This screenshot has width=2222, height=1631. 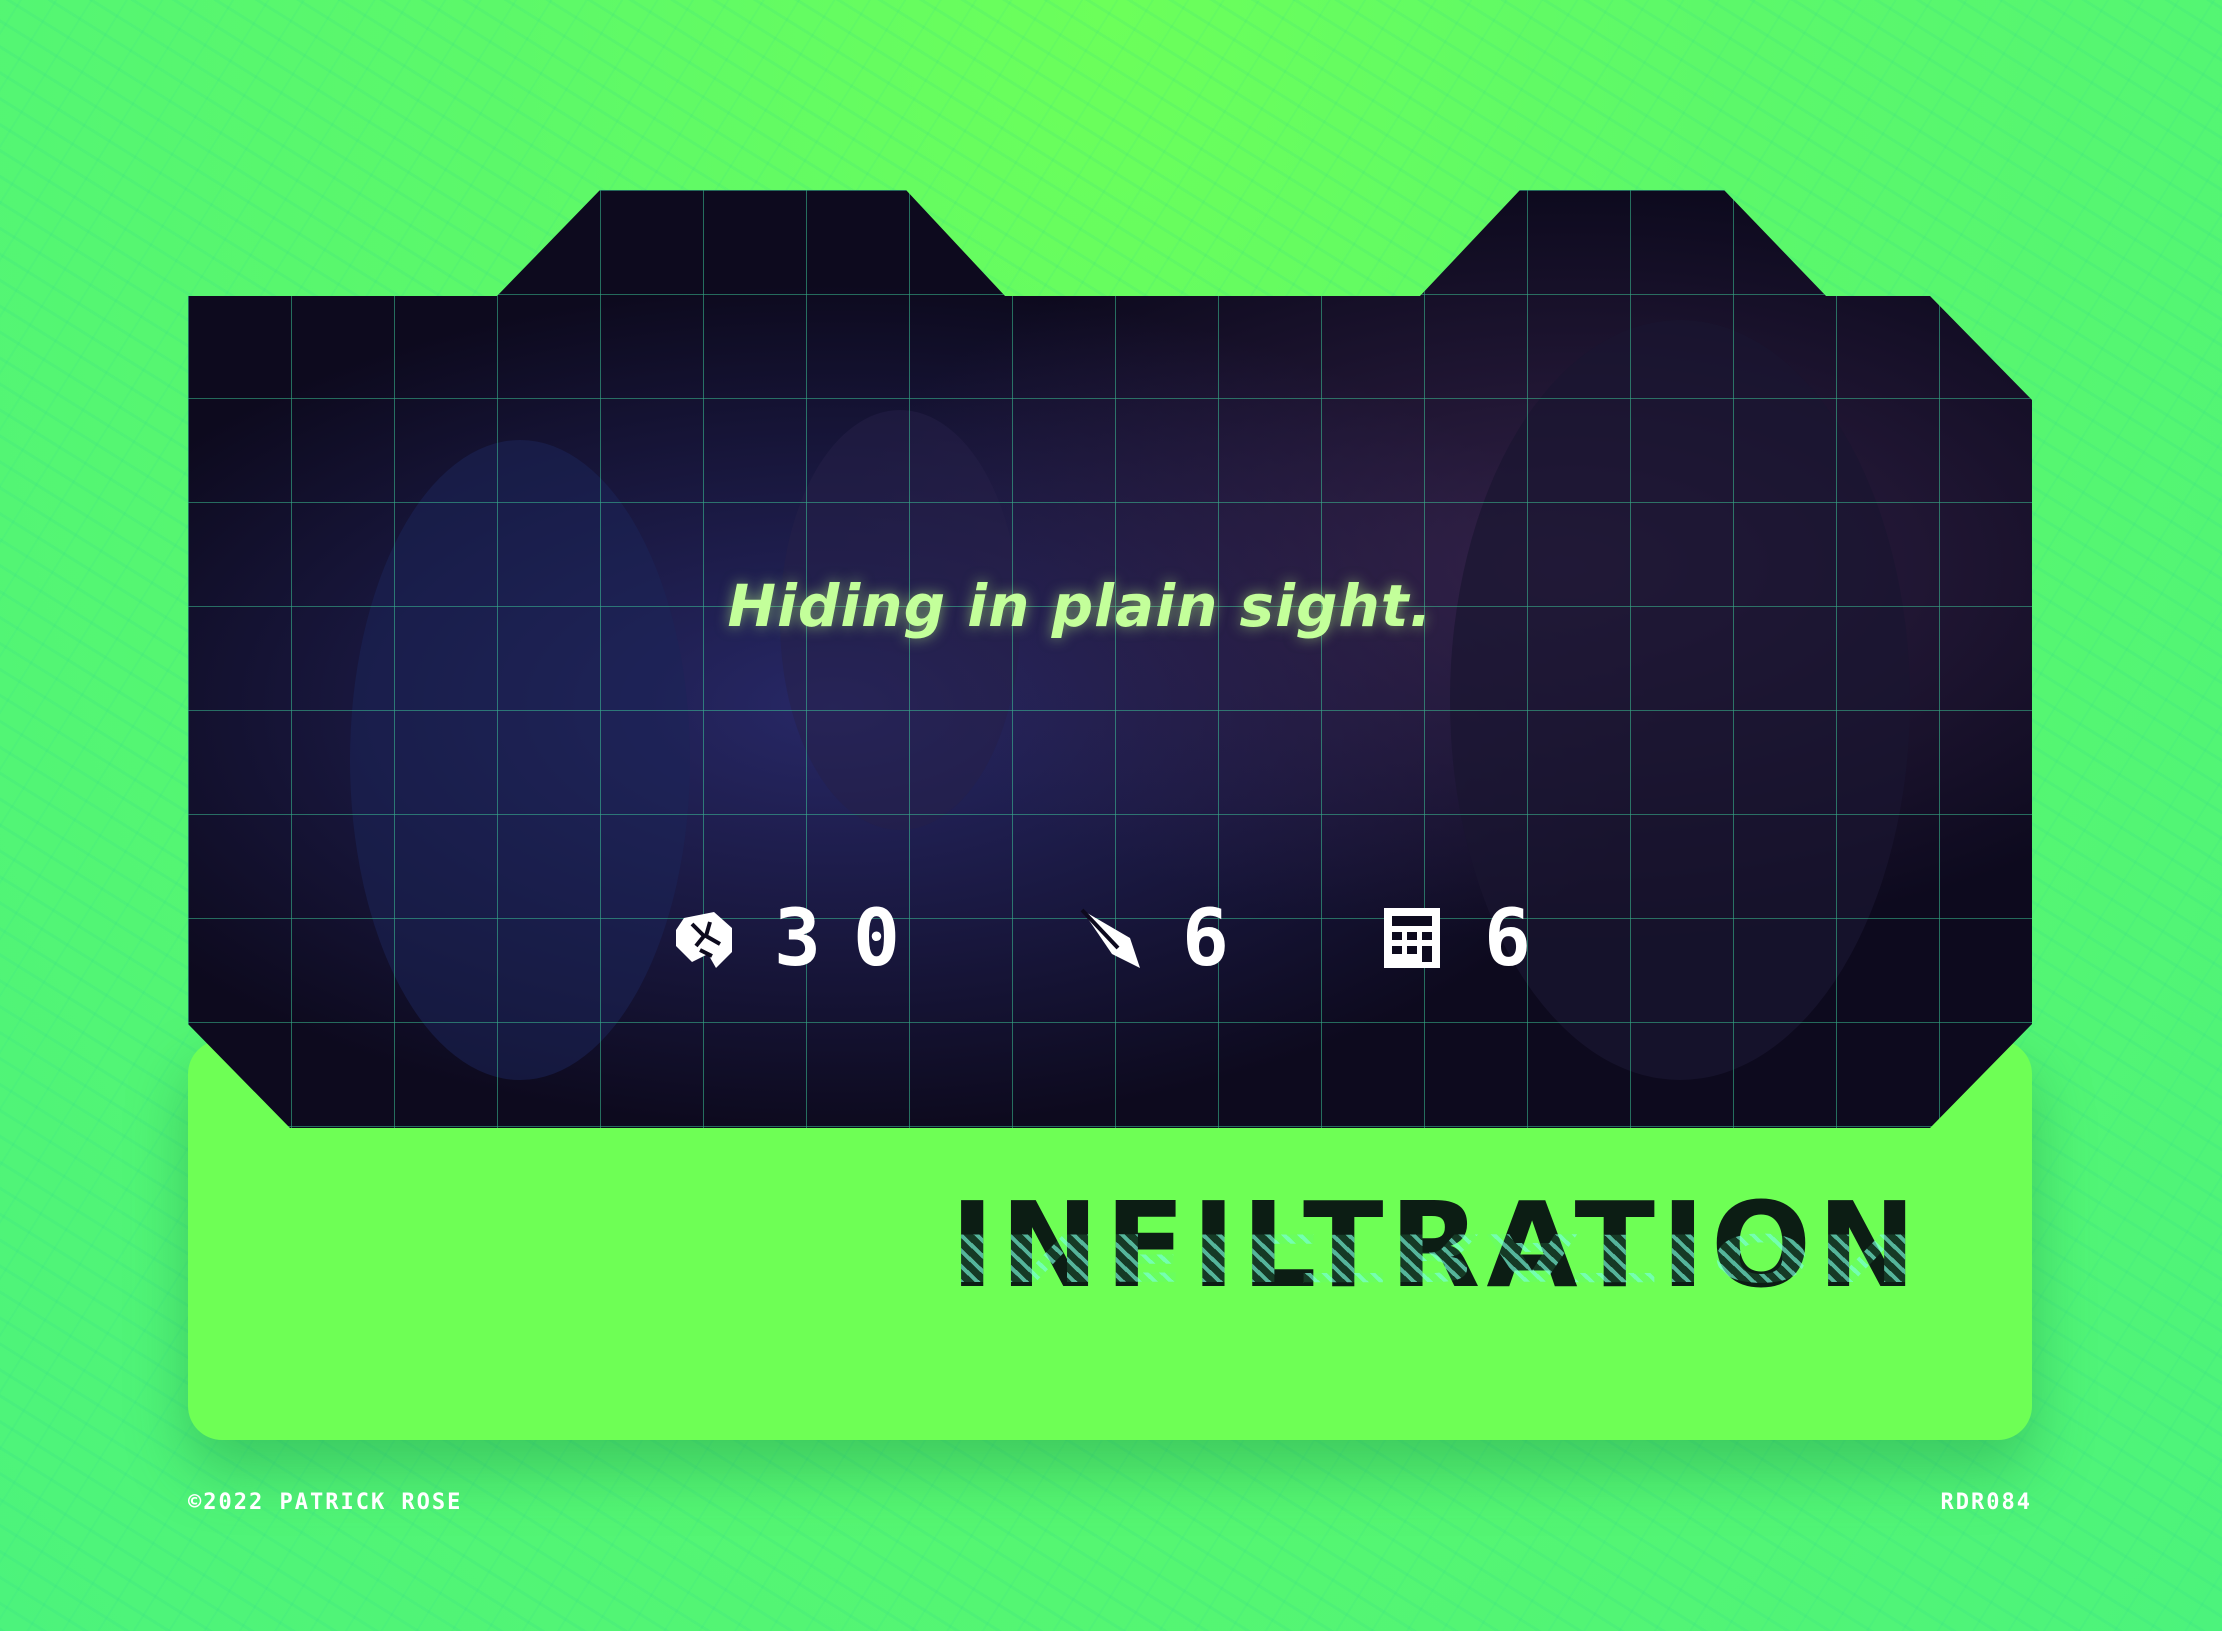 I want to click on stat-intellect: 30, so click(x=801, y=939).